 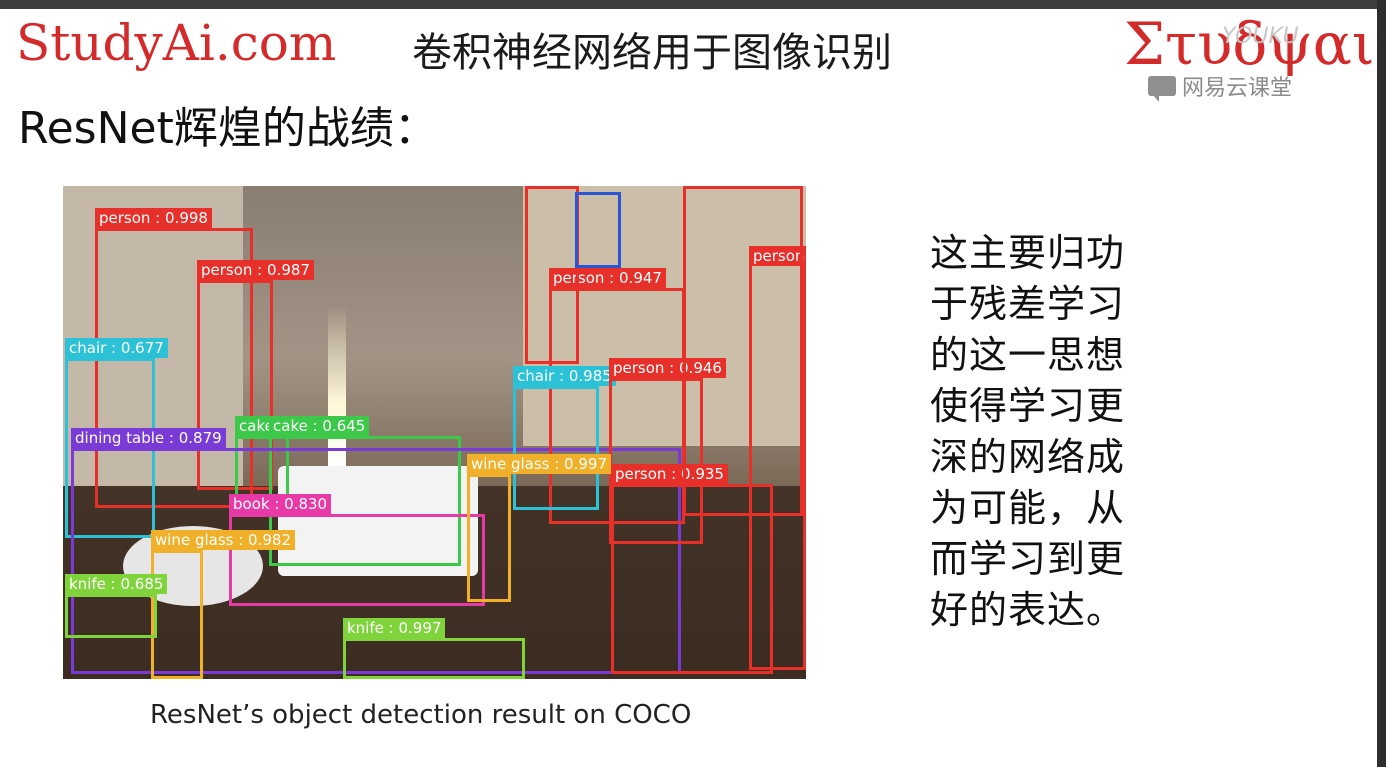 What do you see at coordinates (1237, 88) in the screenshot?
I see `watermark-label: 网易云课堂` at bounding box center [1237, 88].